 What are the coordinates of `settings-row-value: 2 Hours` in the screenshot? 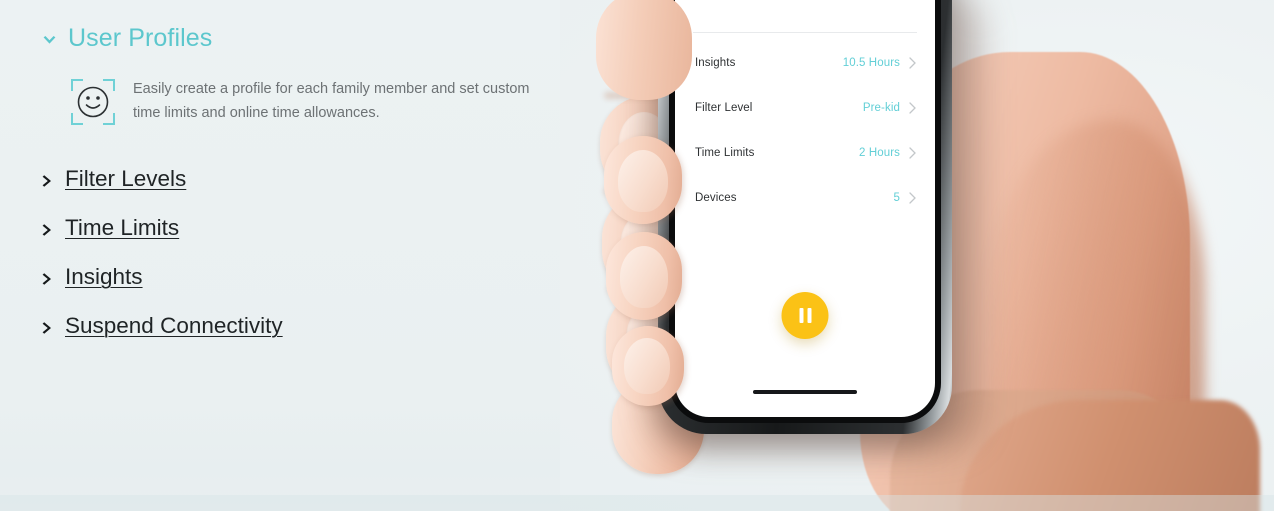 It's located at (879, 152).